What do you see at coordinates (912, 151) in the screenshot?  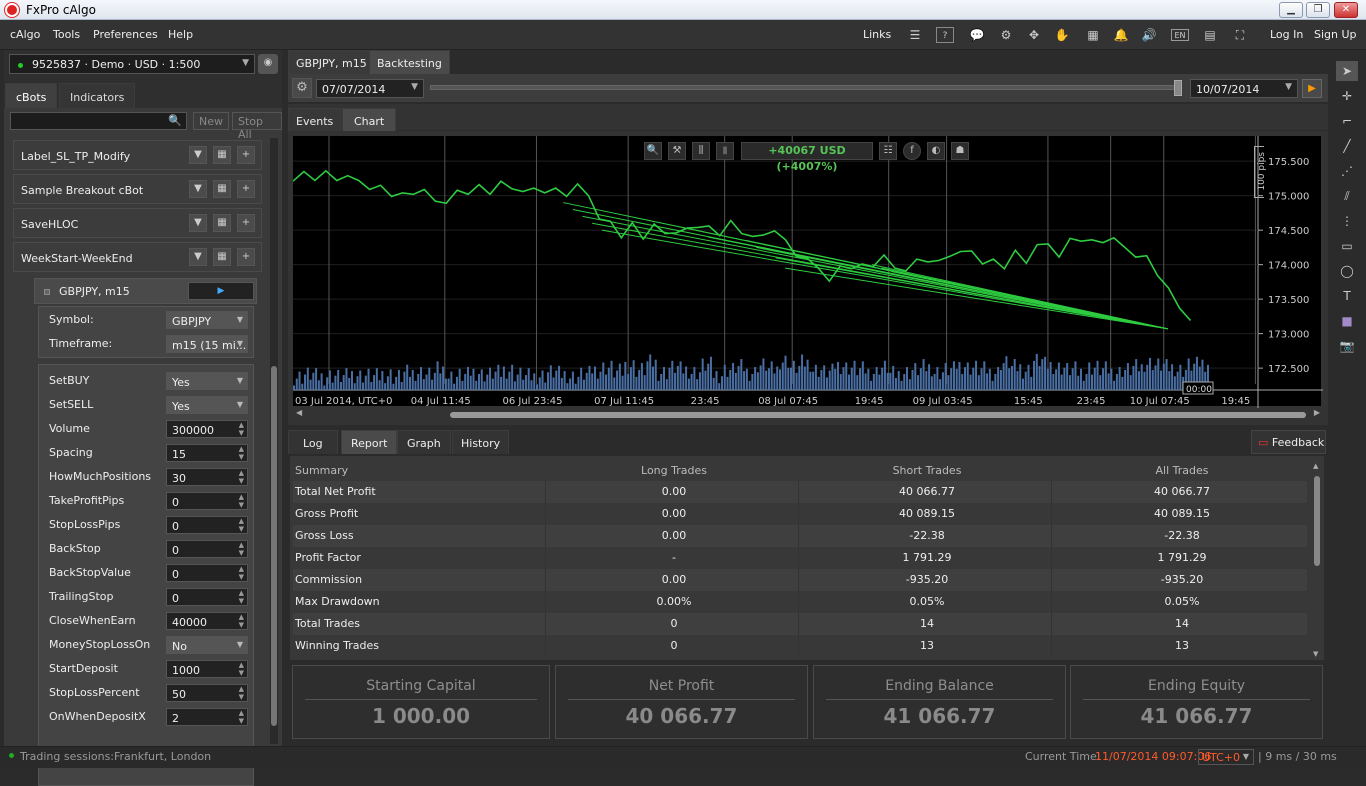 I see `facebook-icon: f` at bounding box center [912, 151].